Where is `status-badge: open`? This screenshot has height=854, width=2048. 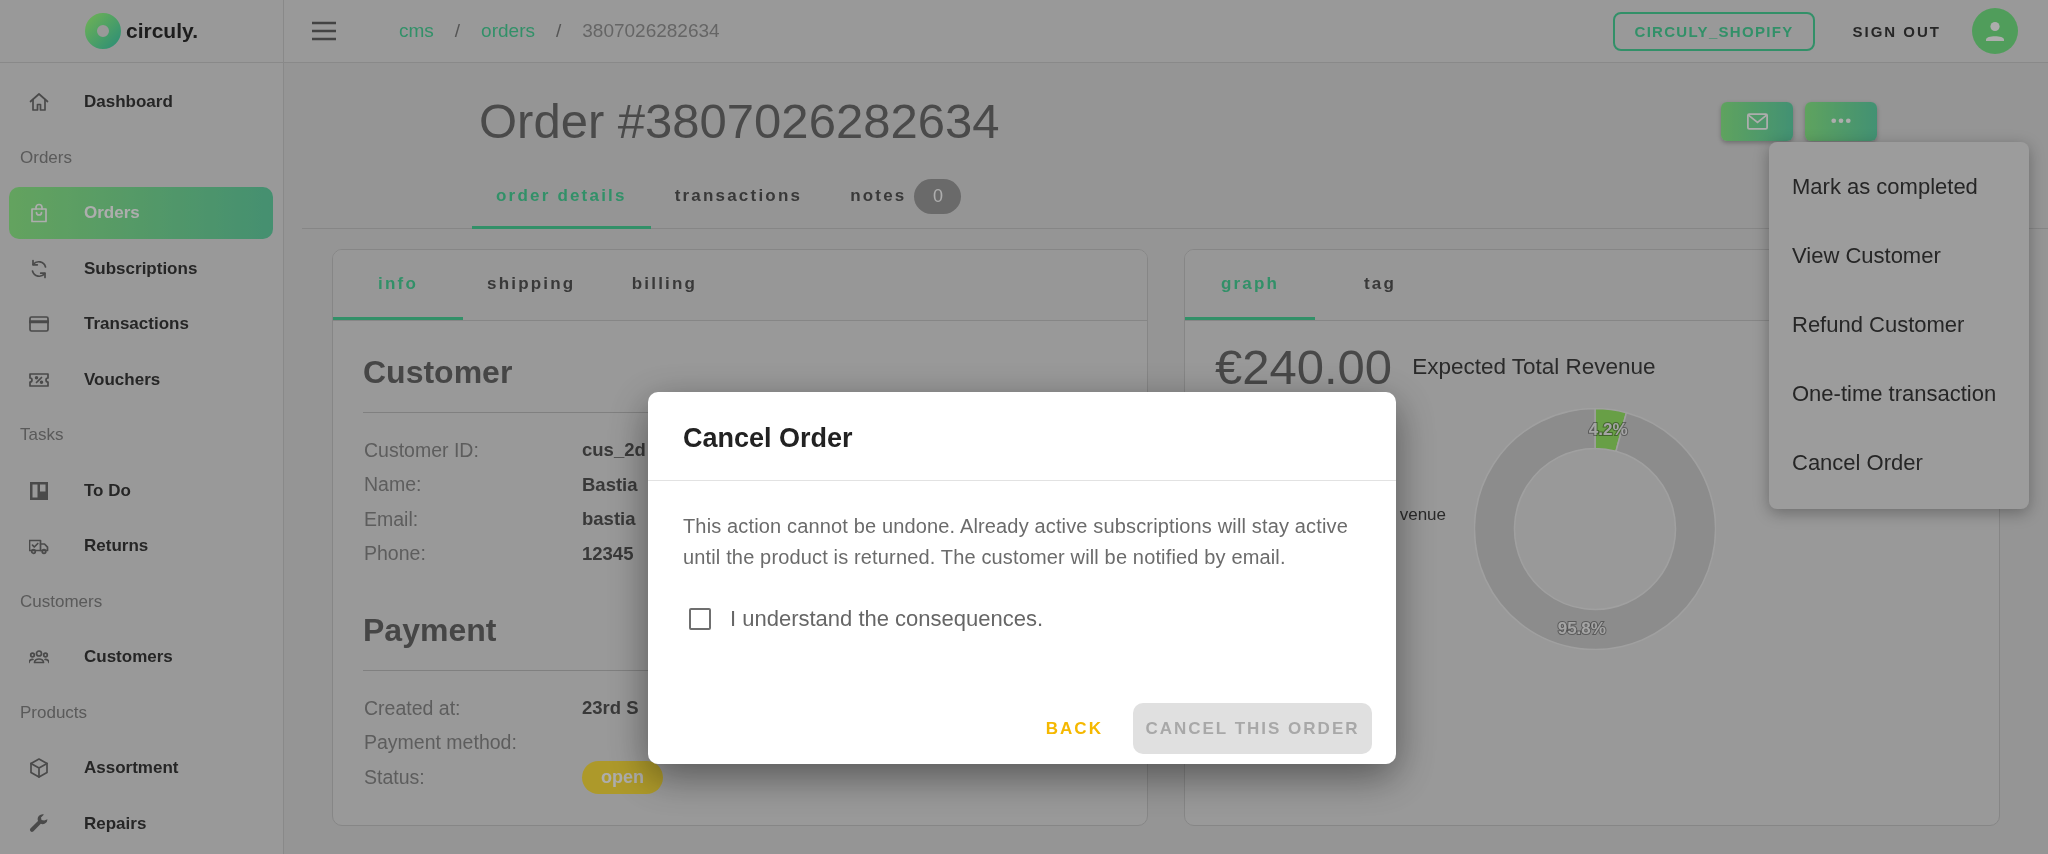
status-badge: open is located at coordinates (622, 777).